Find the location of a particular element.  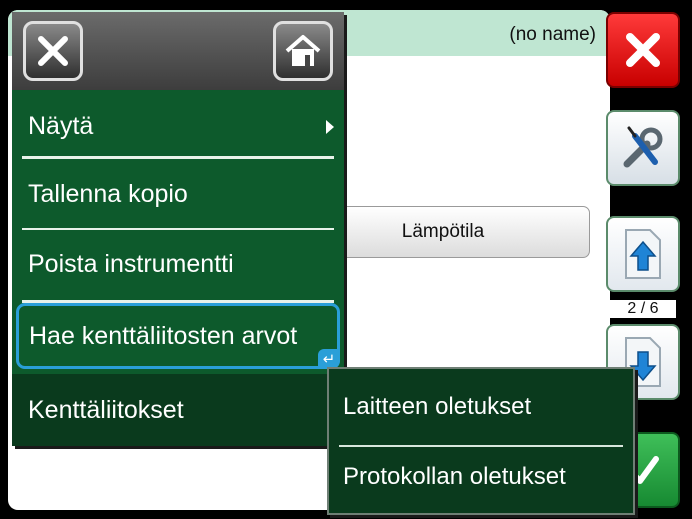

chevron-right-icon is located at coordinates (330, 127).